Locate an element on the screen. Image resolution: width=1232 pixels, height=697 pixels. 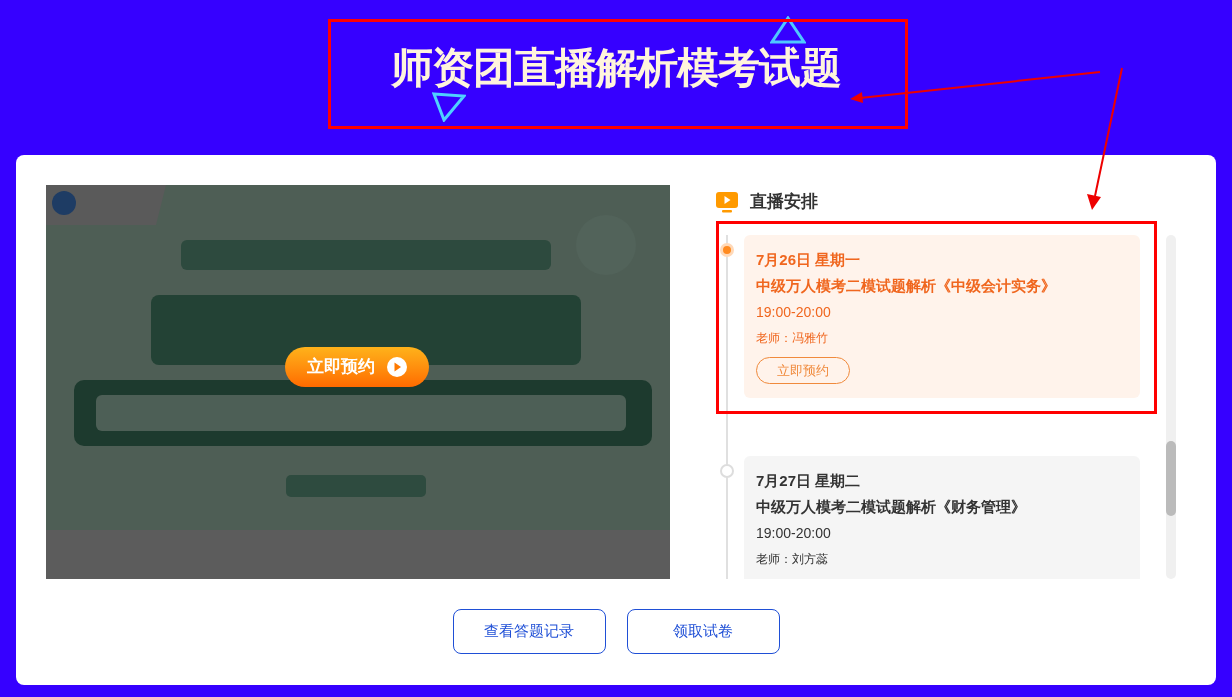
schedule-title: 中级万人模考二模试题解析《财务管理》 is located at coordinates (891, 507).